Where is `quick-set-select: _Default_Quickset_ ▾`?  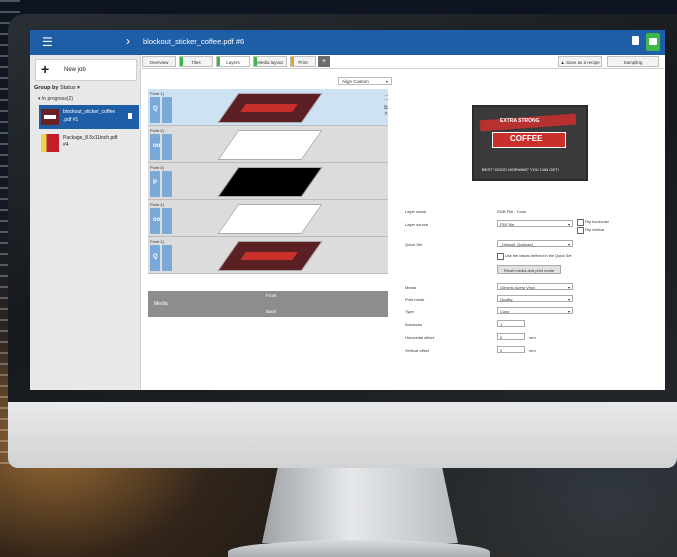 quick-set-select: _Default_Quickset_ ▾ is located at coordinates (535, 243).